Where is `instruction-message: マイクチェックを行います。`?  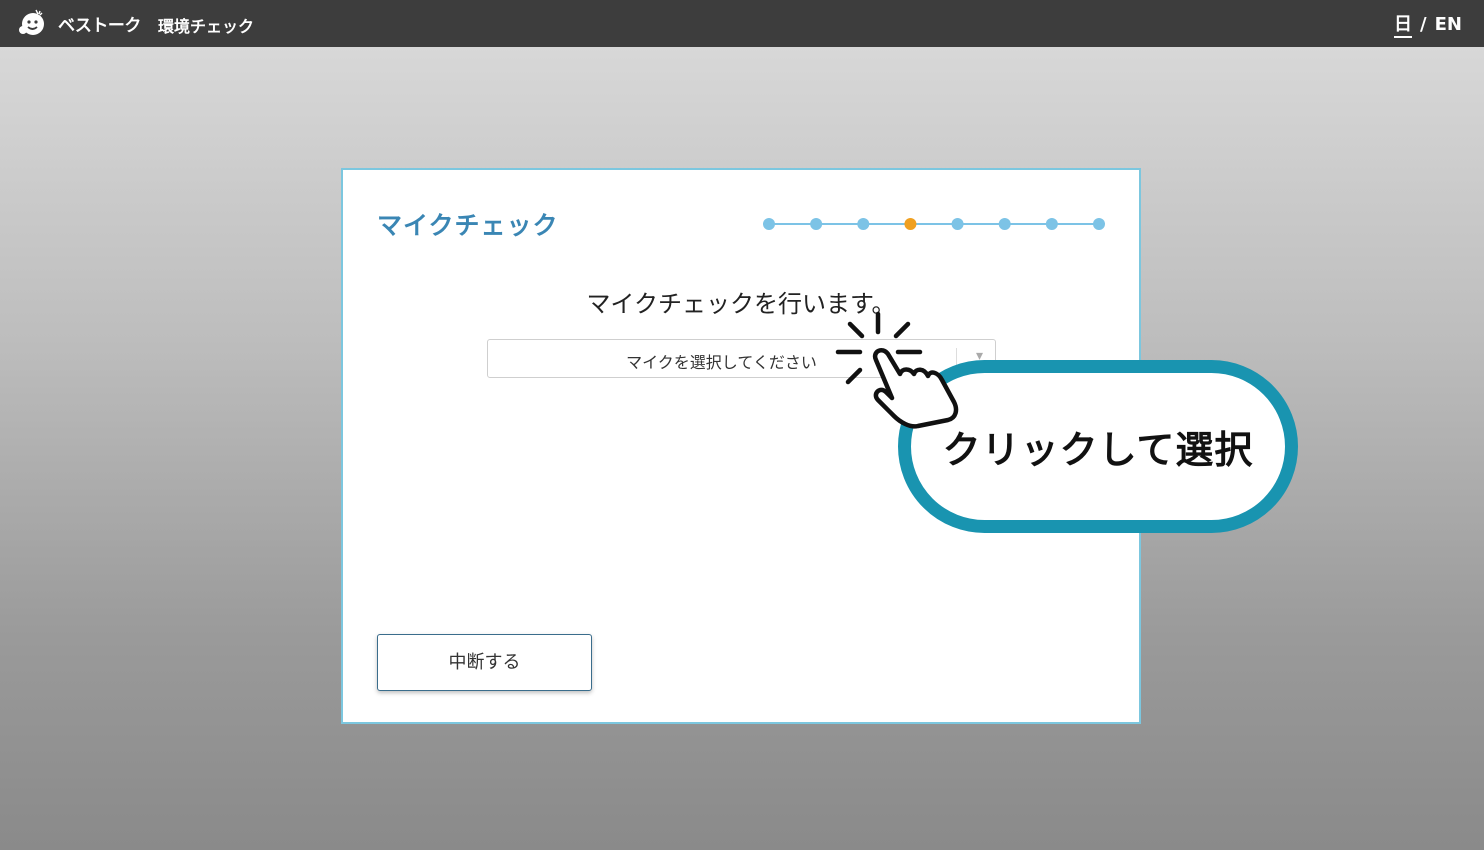
instruction-message: マイクチェックを行います。 is located at coordinates (741, 304).